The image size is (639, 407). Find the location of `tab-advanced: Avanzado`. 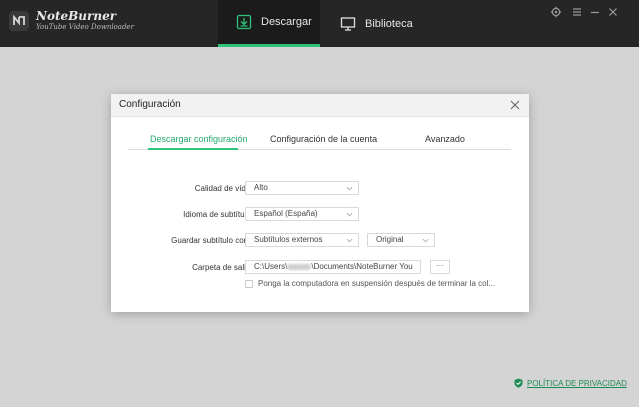

tab-advanced: Avanzado is located at coordinates (445, 139).